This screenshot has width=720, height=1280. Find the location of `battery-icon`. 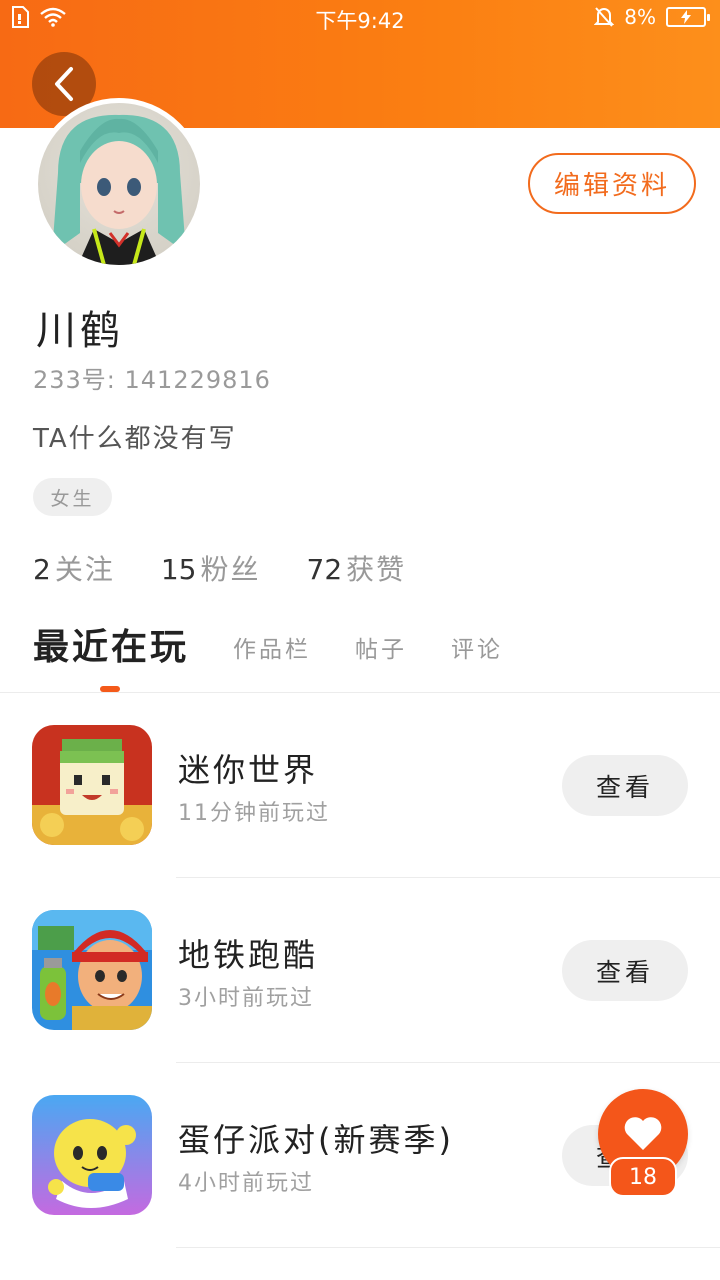

battery-icon is located at coordinates (688, 17).